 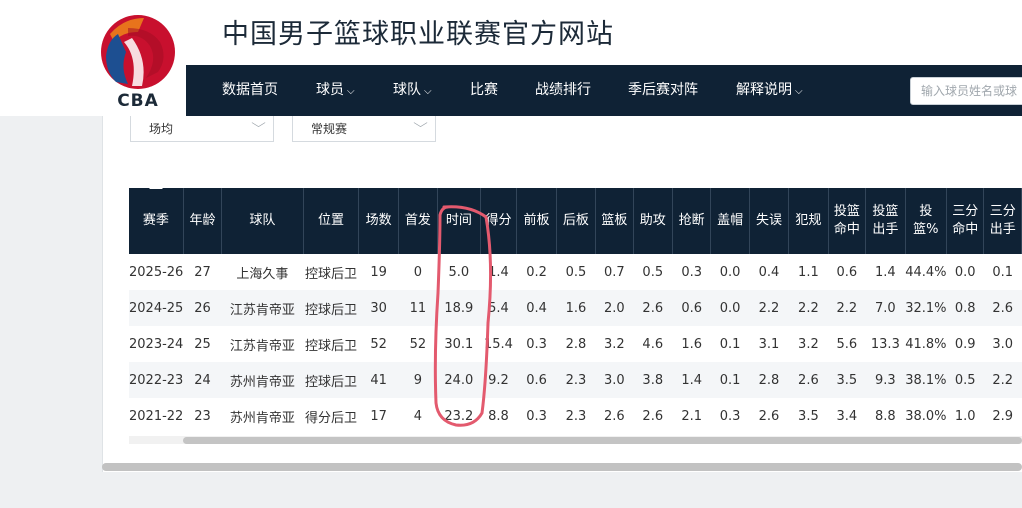 I want to click on column-header-games: 场数, so click(x=378, y=221).